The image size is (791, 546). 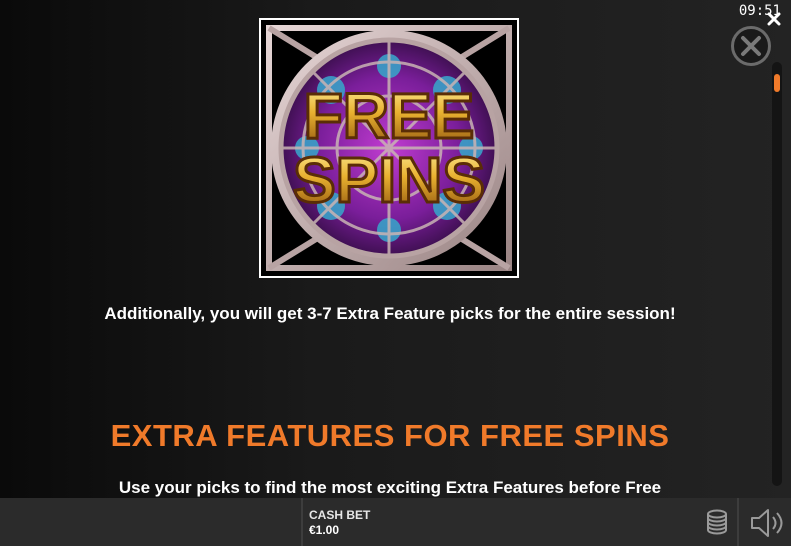 What do you see at coordinates (390, 435) in the screenshot?
I see `section-title: EXTRA FEATURES FOR FREE SPINS` at bounding box center [390, 435].